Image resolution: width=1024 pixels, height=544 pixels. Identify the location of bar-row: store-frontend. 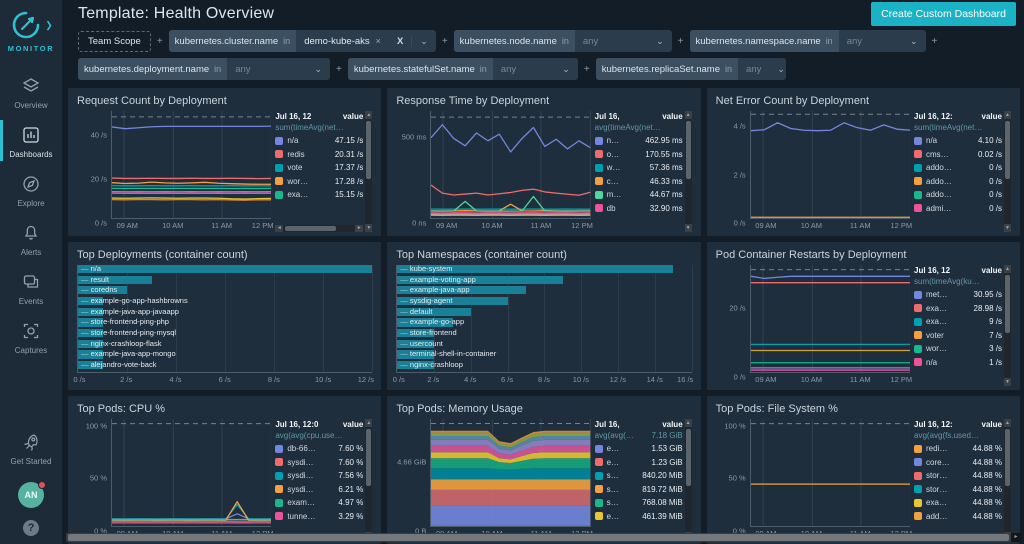
(544, 333).